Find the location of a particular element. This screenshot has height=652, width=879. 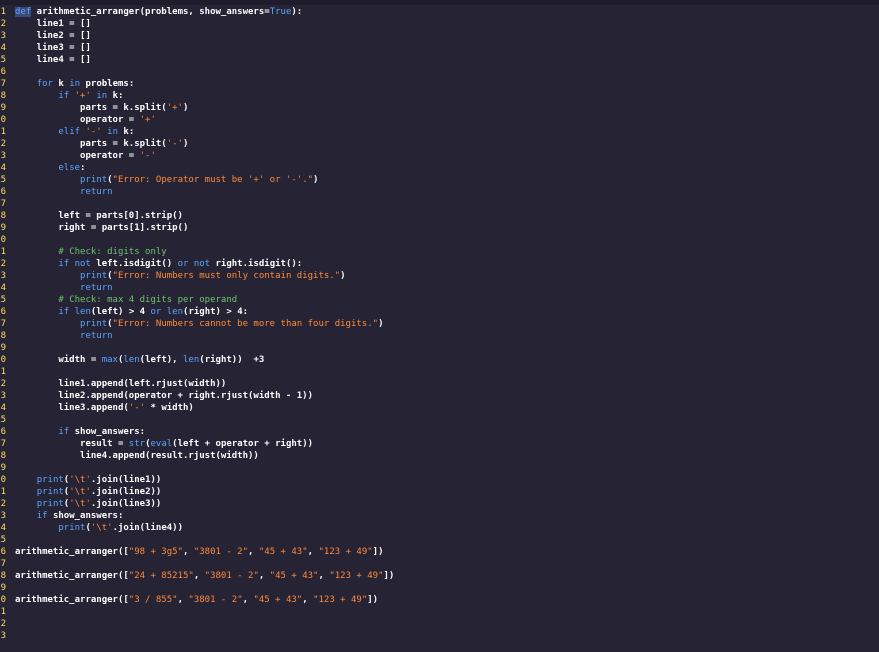

line-number: 7 is located at coordinates (3, 564).